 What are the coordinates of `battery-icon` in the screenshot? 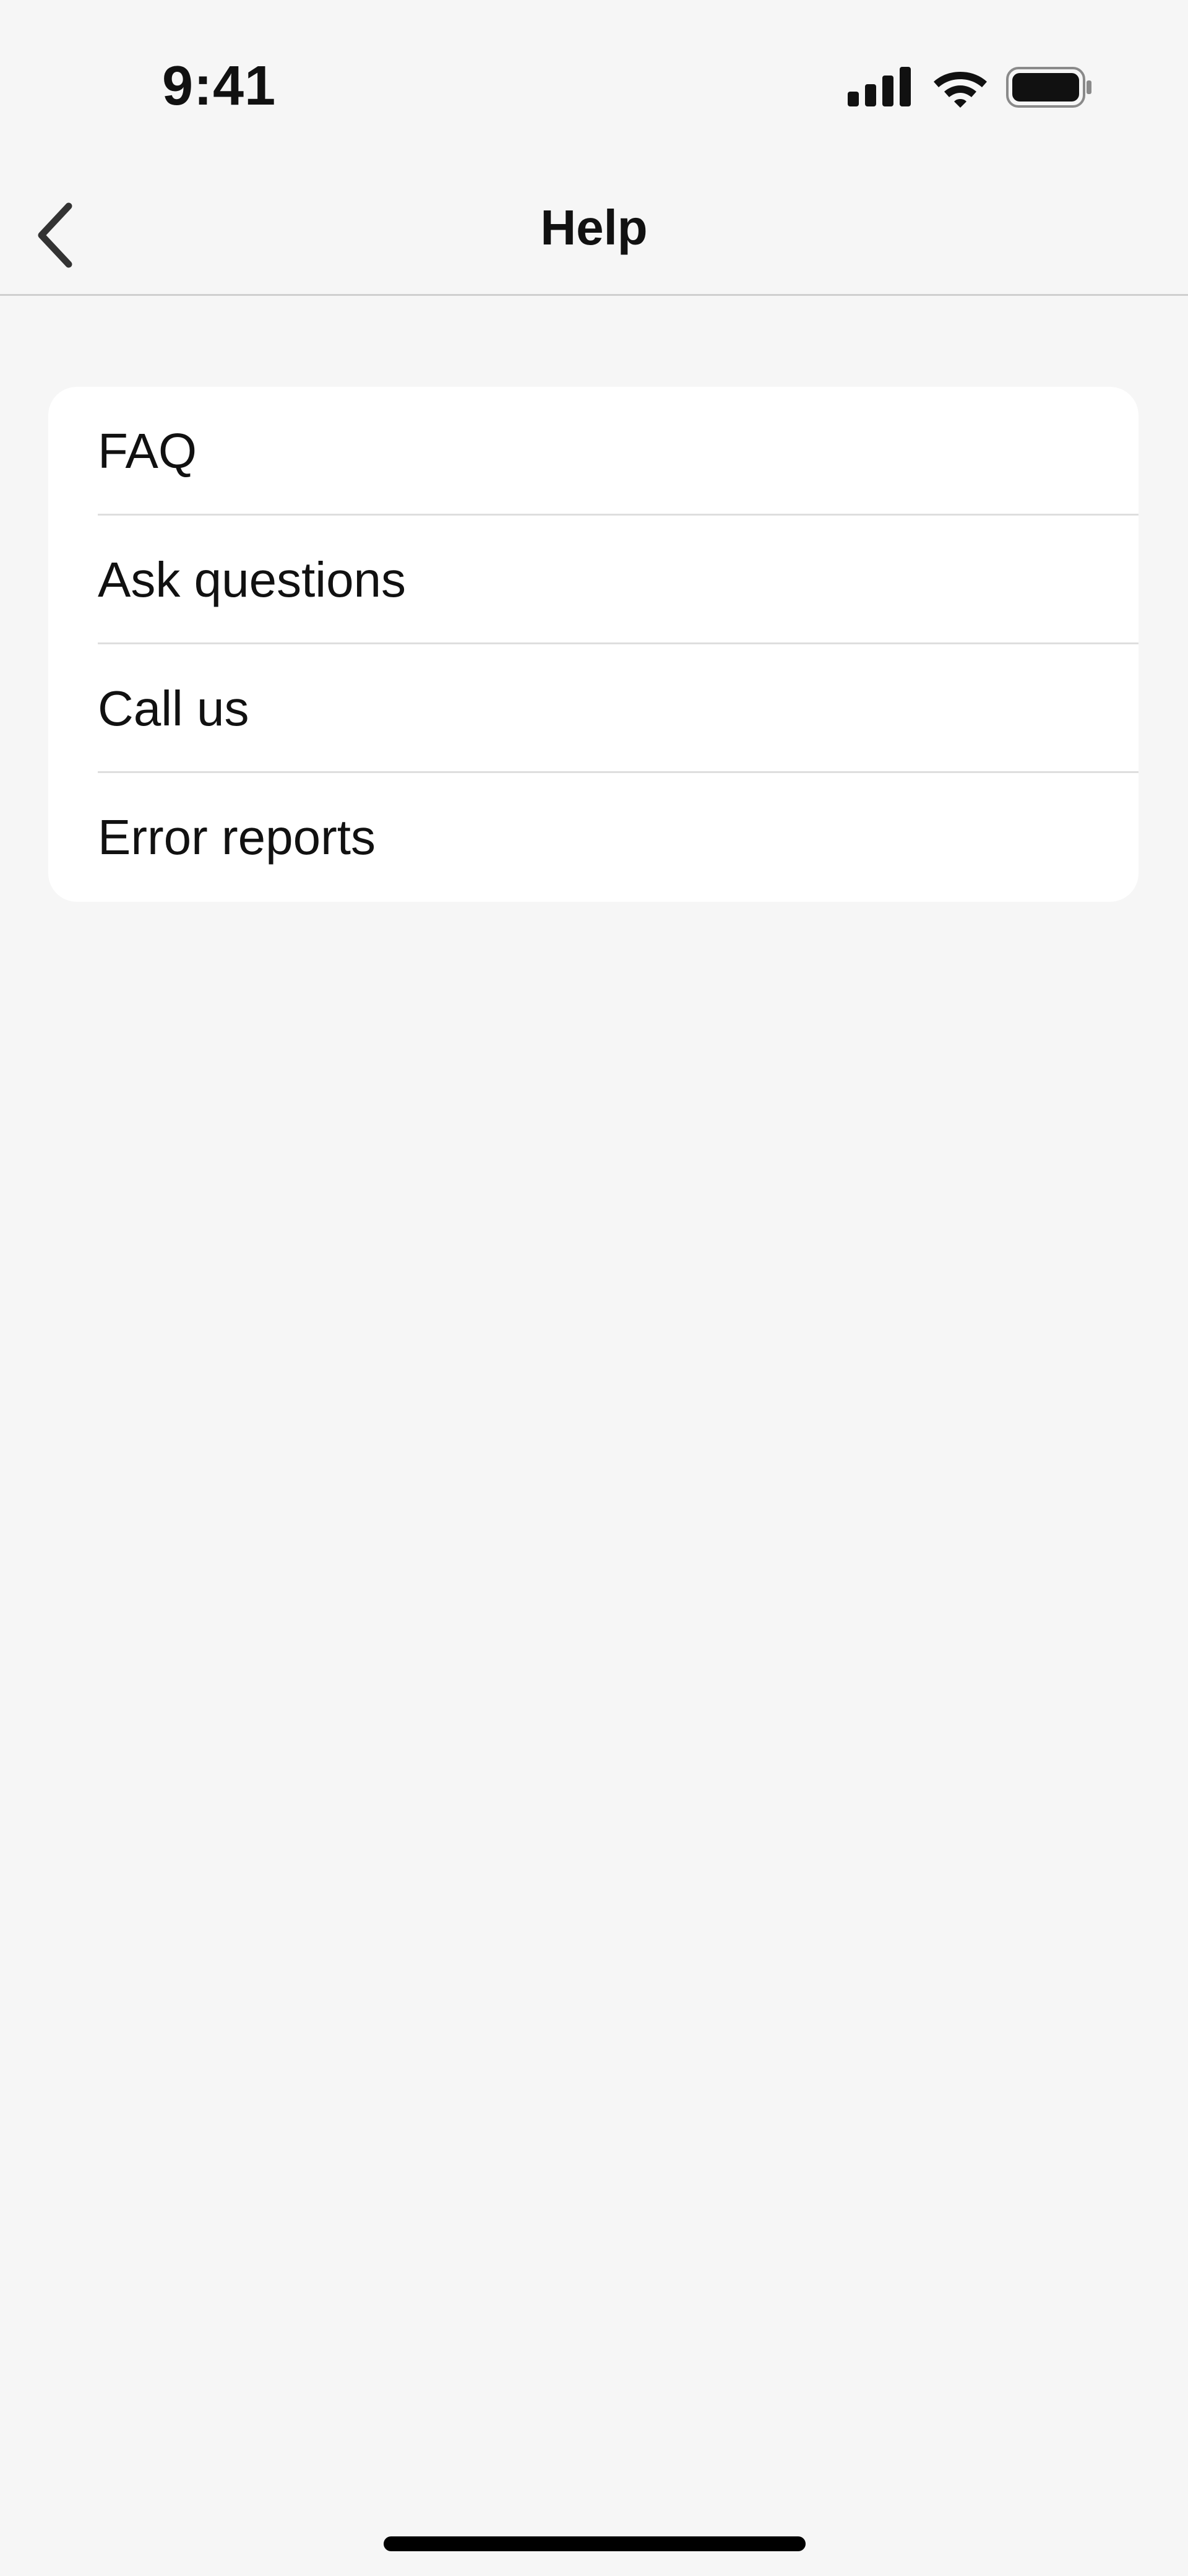 It's located at (1048, 87).